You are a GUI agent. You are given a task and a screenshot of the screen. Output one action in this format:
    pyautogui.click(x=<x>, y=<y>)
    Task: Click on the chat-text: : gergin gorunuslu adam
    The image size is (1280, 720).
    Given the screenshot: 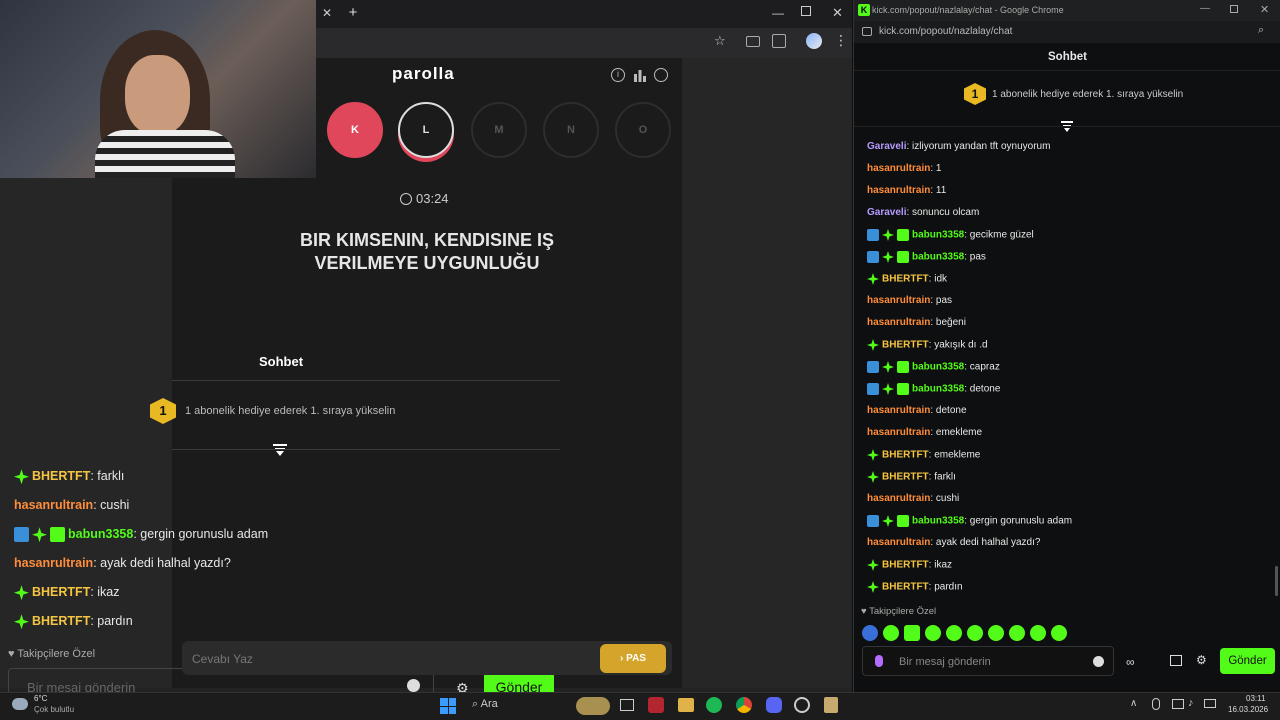 What is the action you would take?
    pyautogui.click(x=201, y=534)
    